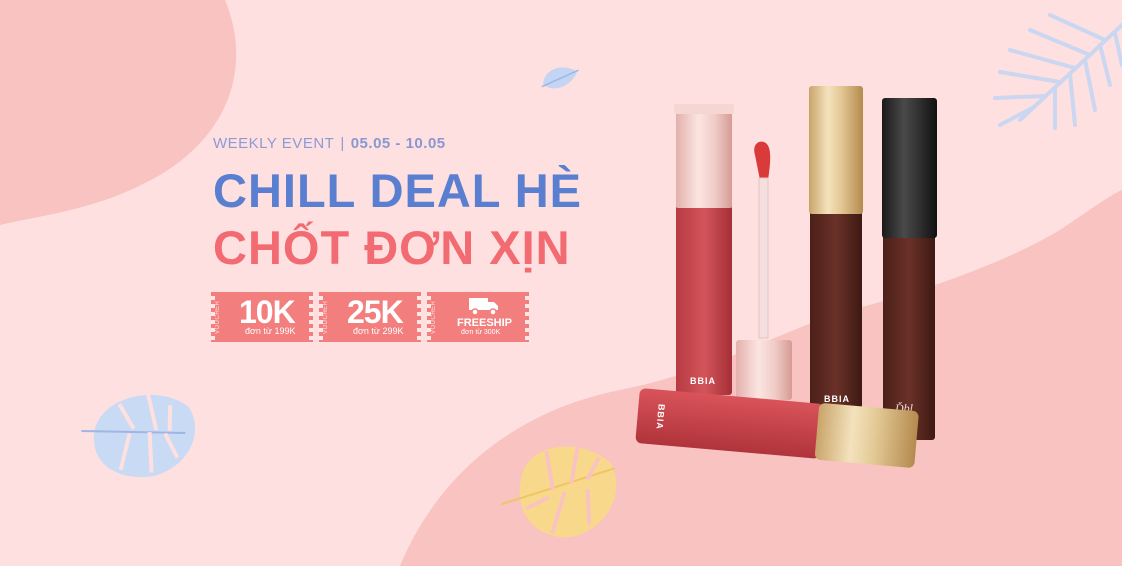 The image size is (1122, 566). I want to click on voucher-freeship: VOUCHER FREESHIP đơn từ 300K, so click(478, 317).